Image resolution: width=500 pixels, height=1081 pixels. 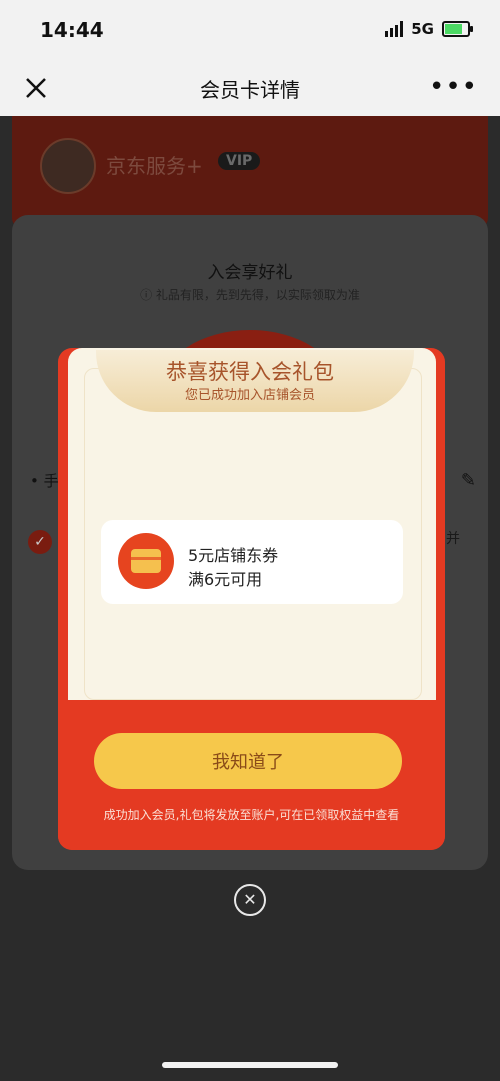 I want to click on coupon-condition: 满6元可用, so click(x=225, y=579).